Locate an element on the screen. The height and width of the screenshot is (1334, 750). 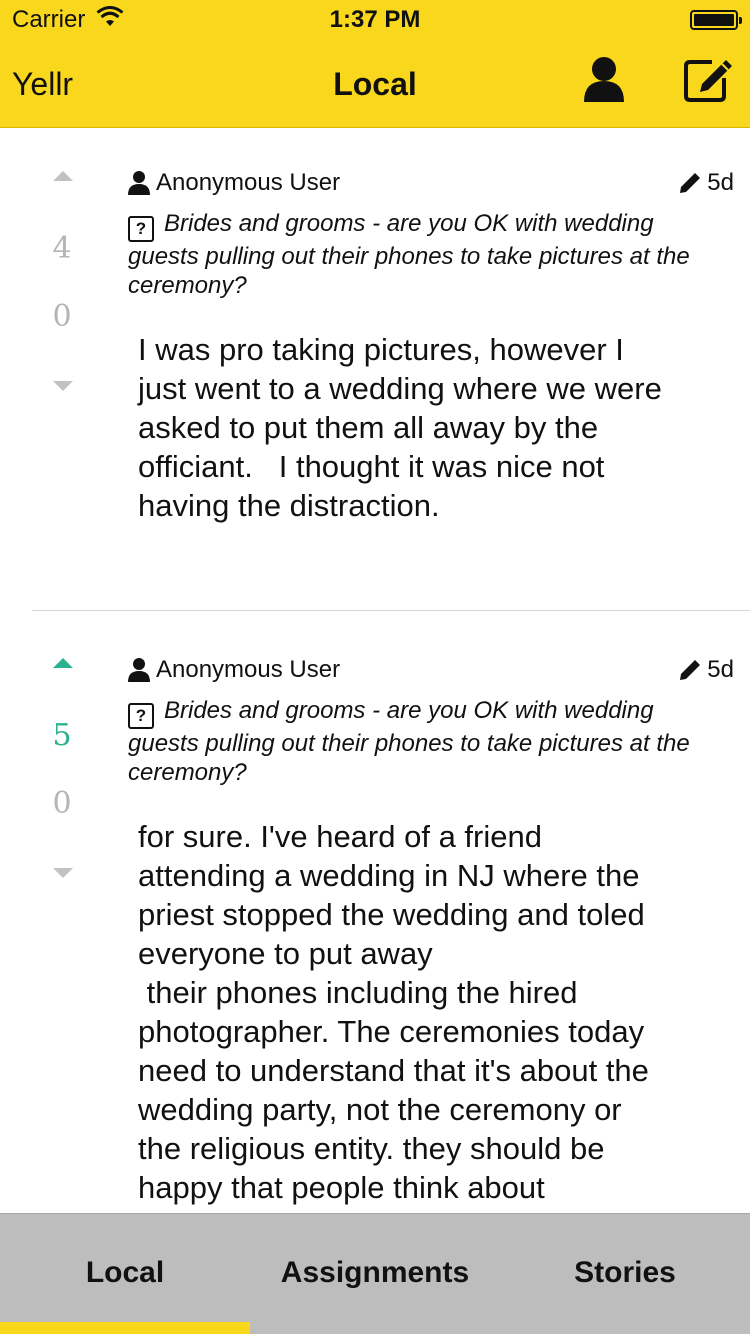
tab-assignments: Assignments is located at coordinates (375, 1274).